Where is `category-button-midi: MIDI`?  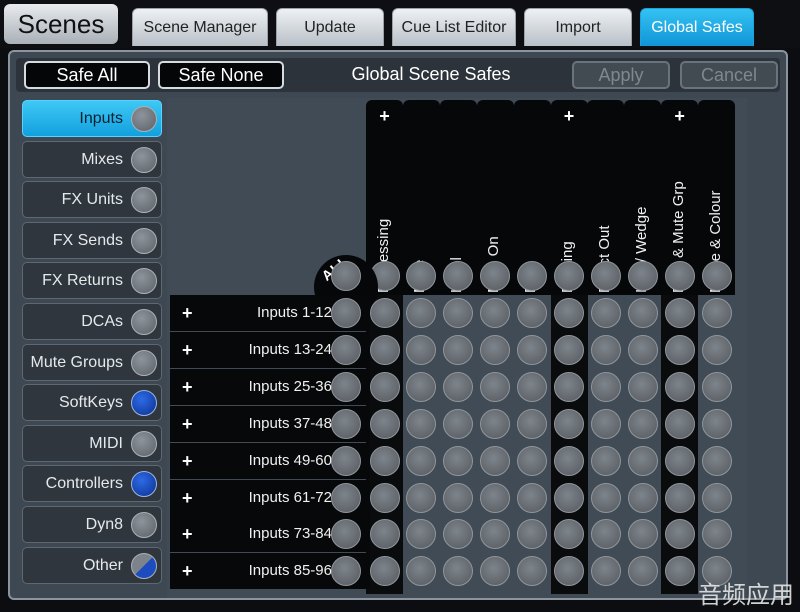 category-button-midi: MIDI is located at coordinates (92, 443).